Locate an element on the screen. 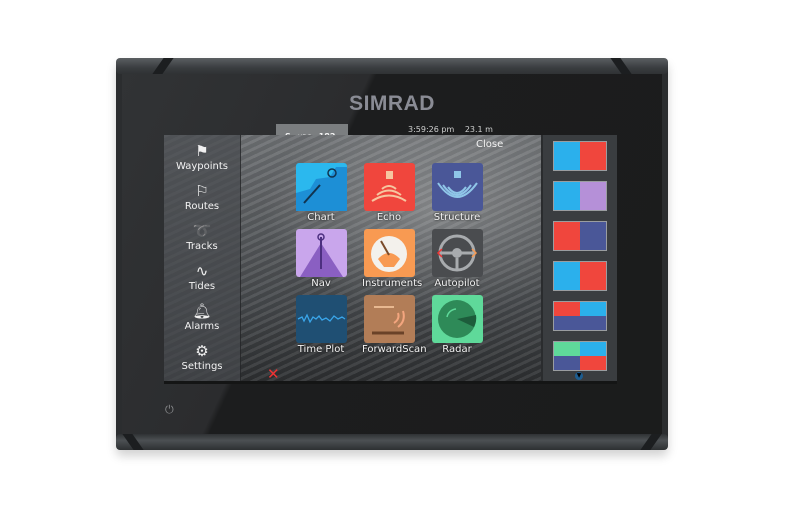  sidebar-item-tides: ∿ Tides is located at coordinates (202, 276).